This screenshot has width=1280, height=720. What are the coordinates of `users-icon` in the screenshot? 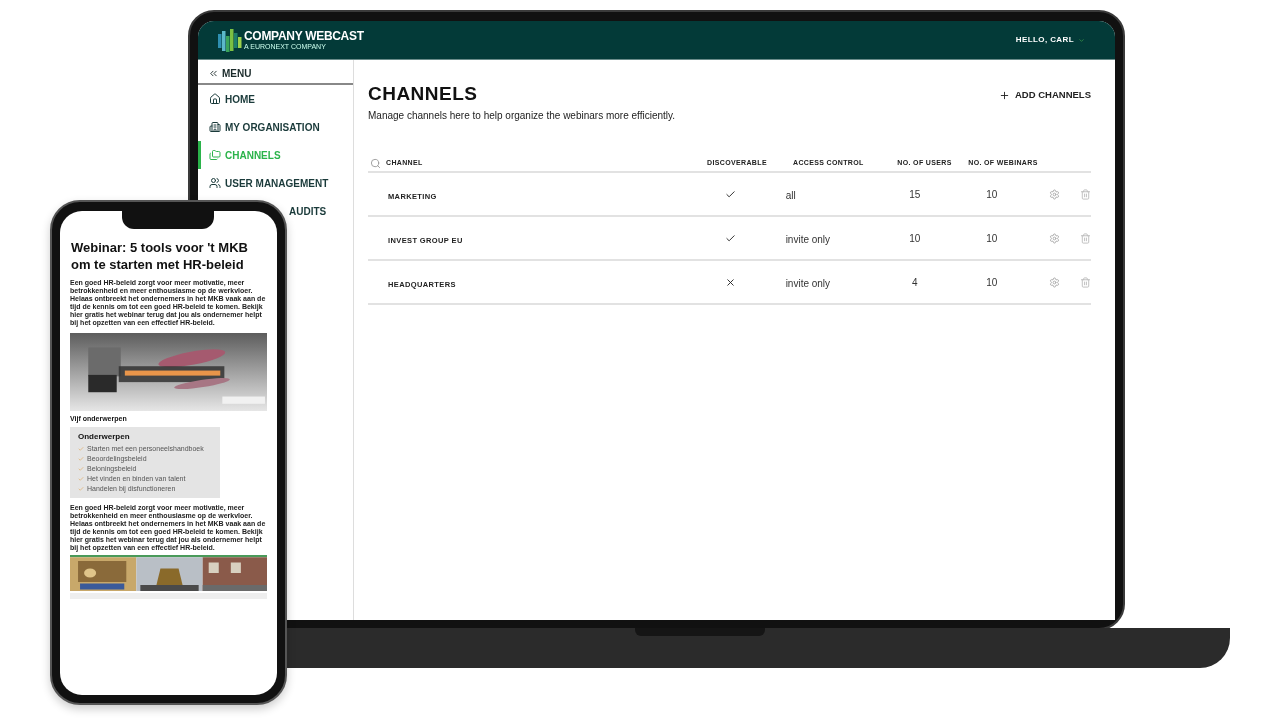 It's located at (215, 183).